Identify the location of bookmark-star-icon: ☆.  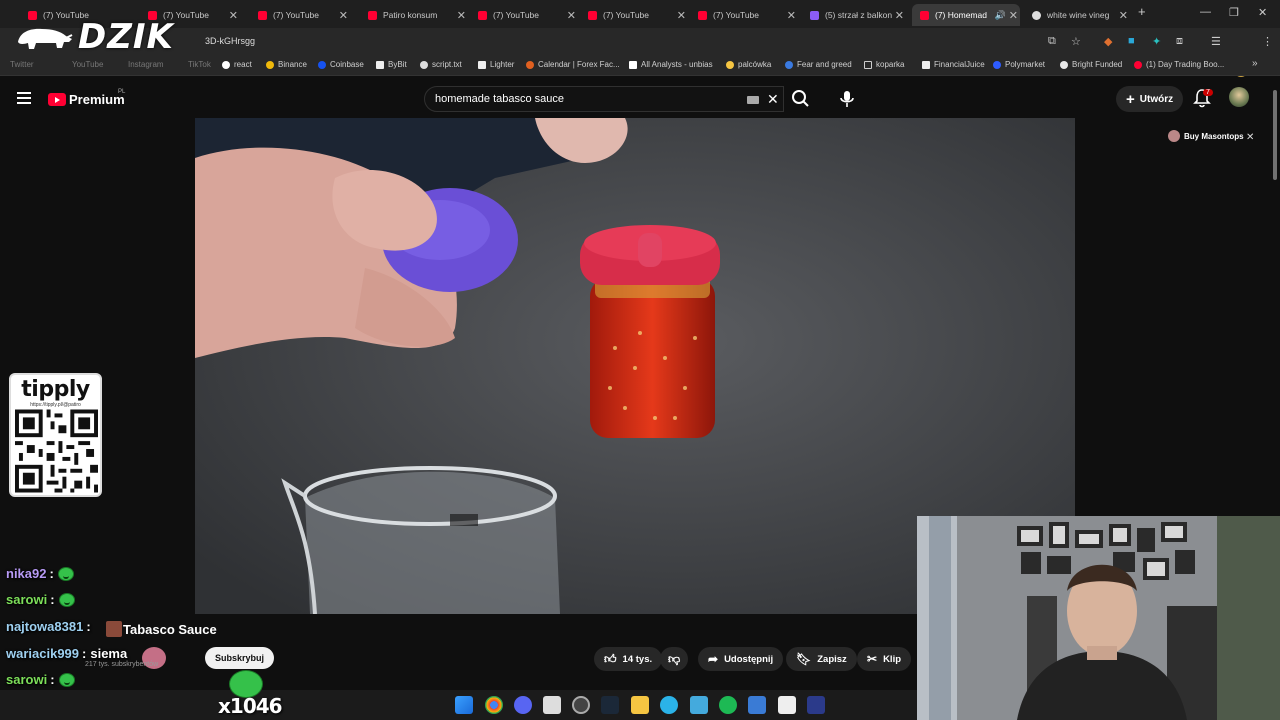
(1076, 41).